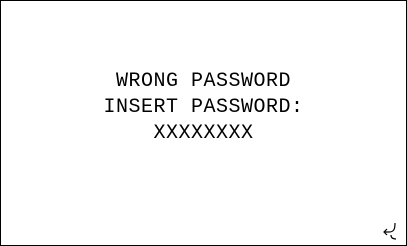  Describe the element at coordinates (203, 134) in the screenshot. I see `masked-password-field: XXXXXXXX` at that location.